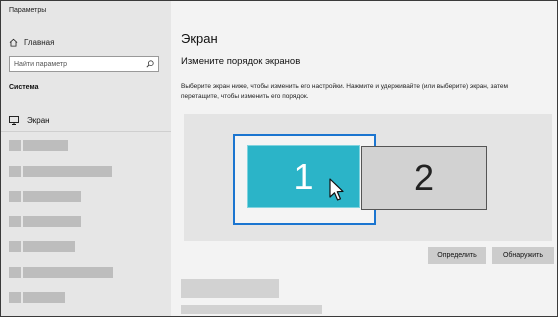 The width and height of the screenshot is (558, 317). I want to click on search-input, so click(76, 64).